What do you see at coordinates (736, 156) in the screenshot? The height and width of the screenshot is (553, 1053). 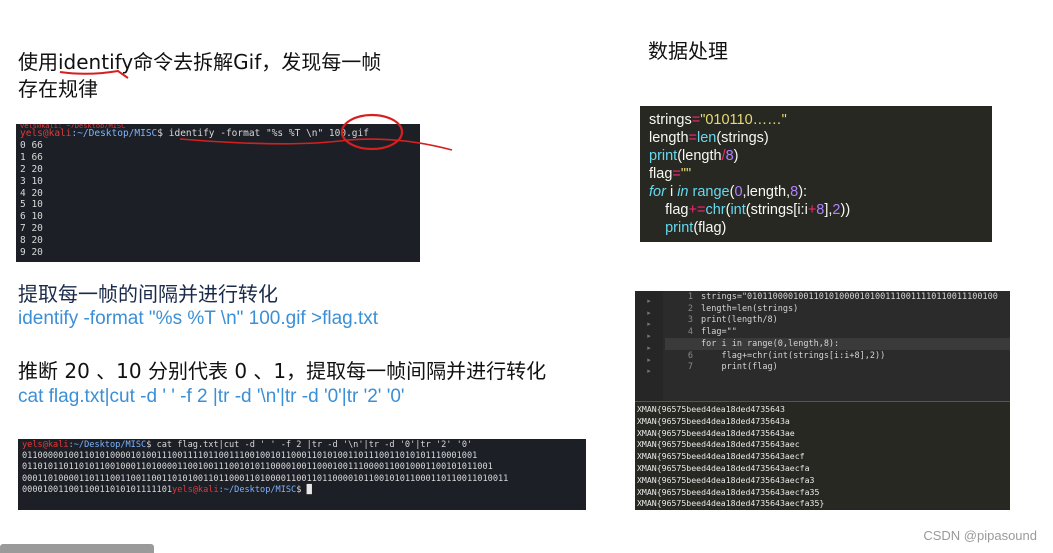 I see `code-token: )` at bounding box center [736, 156].